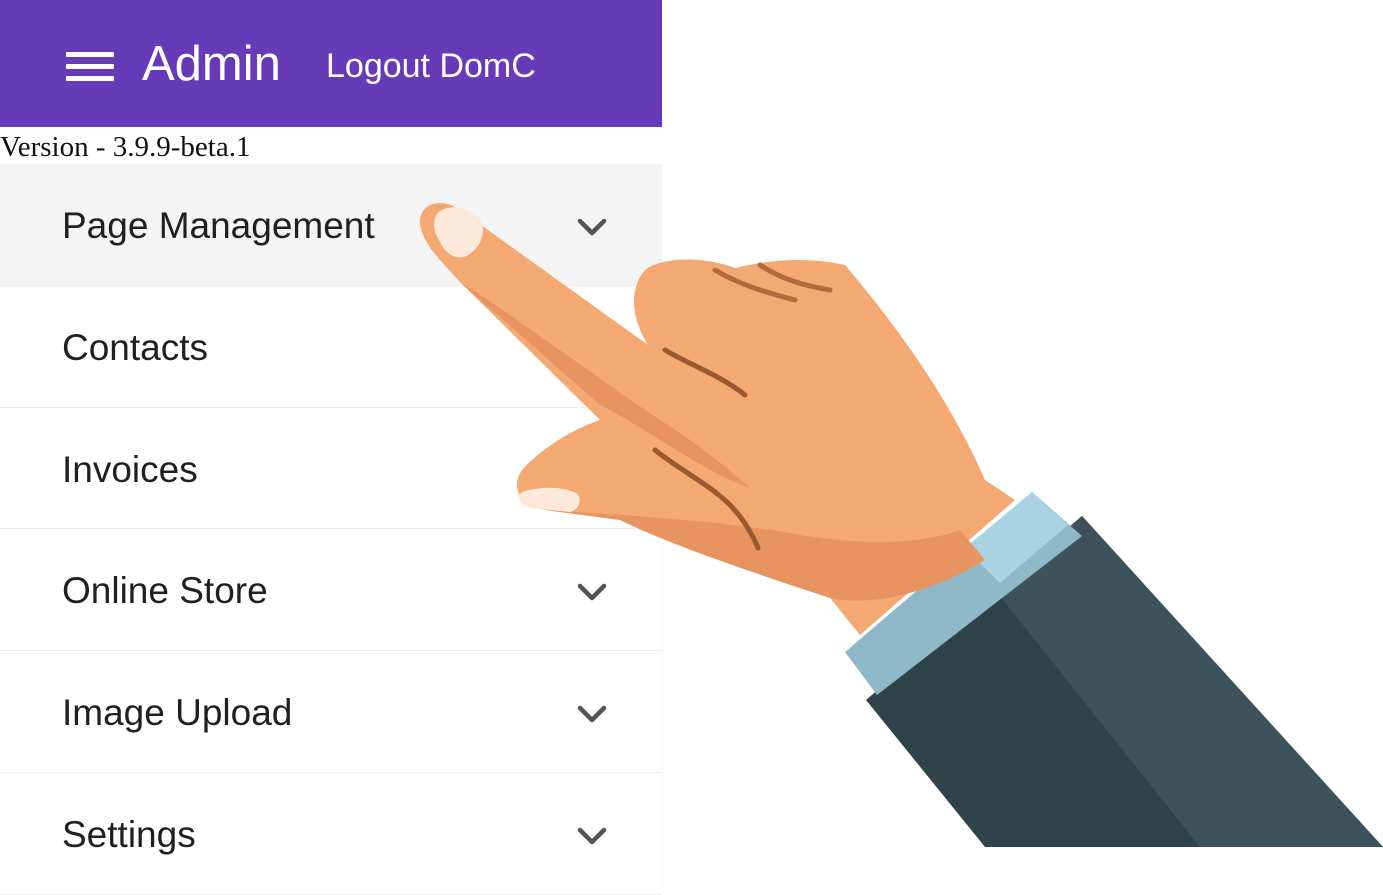  Describe the element at coordinates (431, 66) in the screenshot. I see `logout-button: Logout DomC` at that location.